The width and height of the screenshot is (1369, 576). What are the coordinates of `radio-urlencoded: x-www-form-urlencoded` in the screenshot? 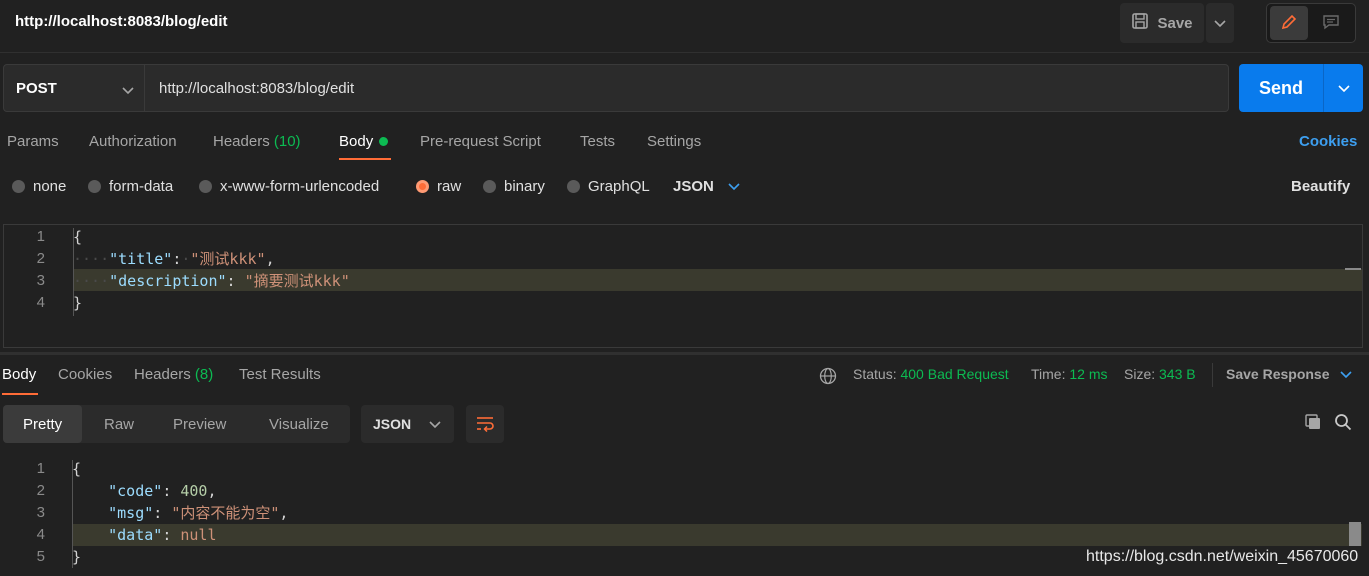 It's located at (289, 186).